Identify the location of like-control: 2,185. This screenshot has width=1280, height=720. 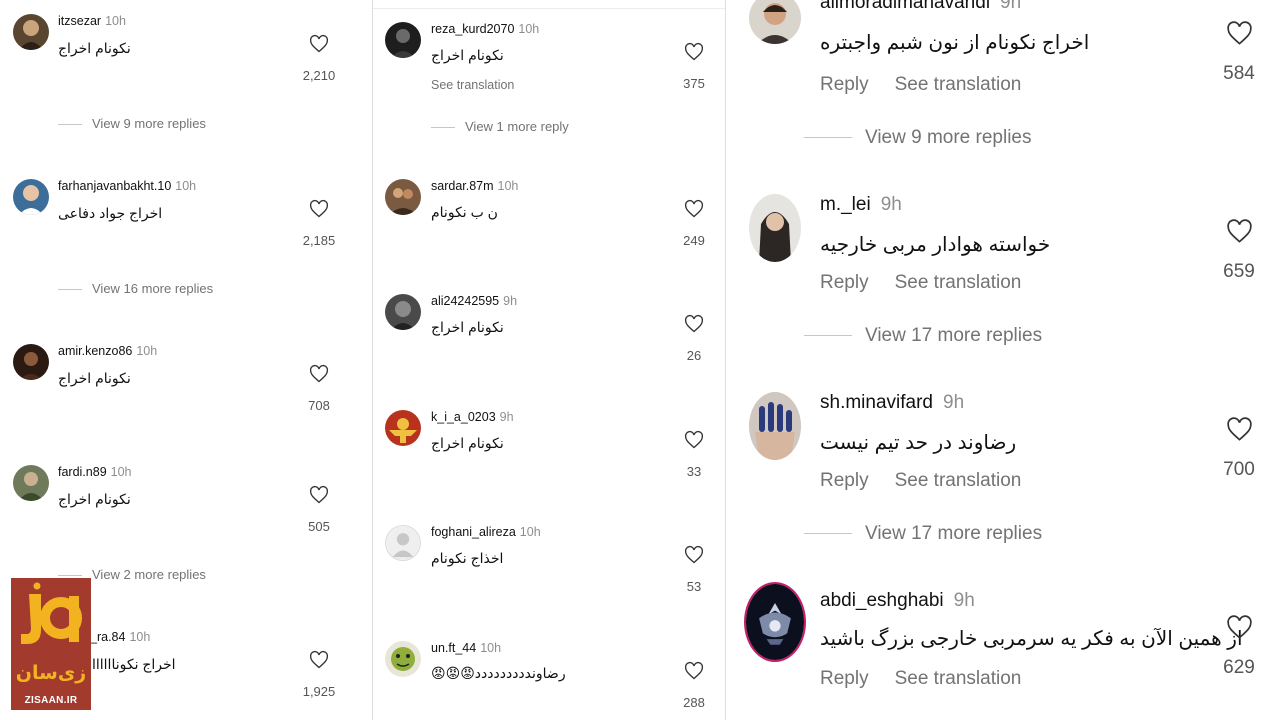
(319, 223).